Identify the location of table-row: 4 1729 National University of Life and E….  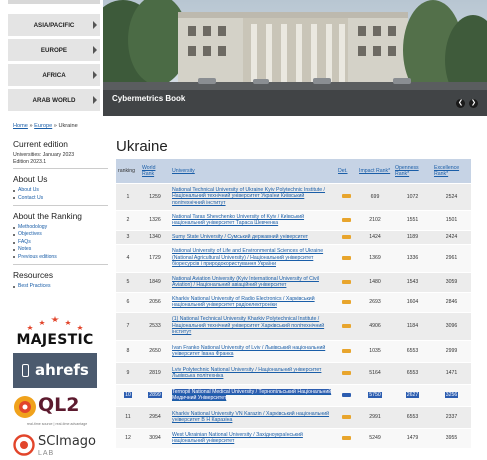
(293, 258).